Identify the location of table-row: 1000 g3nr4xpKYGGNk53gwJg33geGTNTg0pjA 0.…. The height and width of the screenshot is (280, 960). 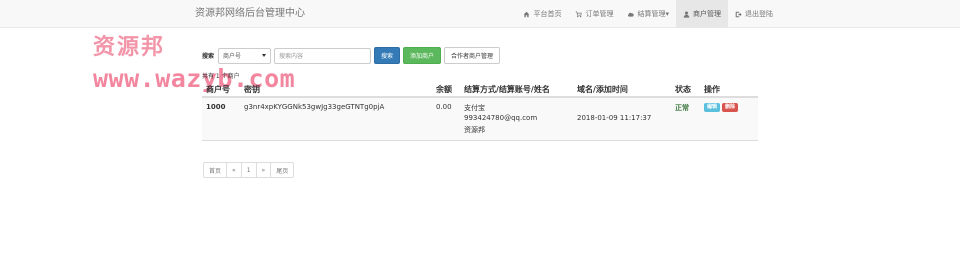
(480, 119).